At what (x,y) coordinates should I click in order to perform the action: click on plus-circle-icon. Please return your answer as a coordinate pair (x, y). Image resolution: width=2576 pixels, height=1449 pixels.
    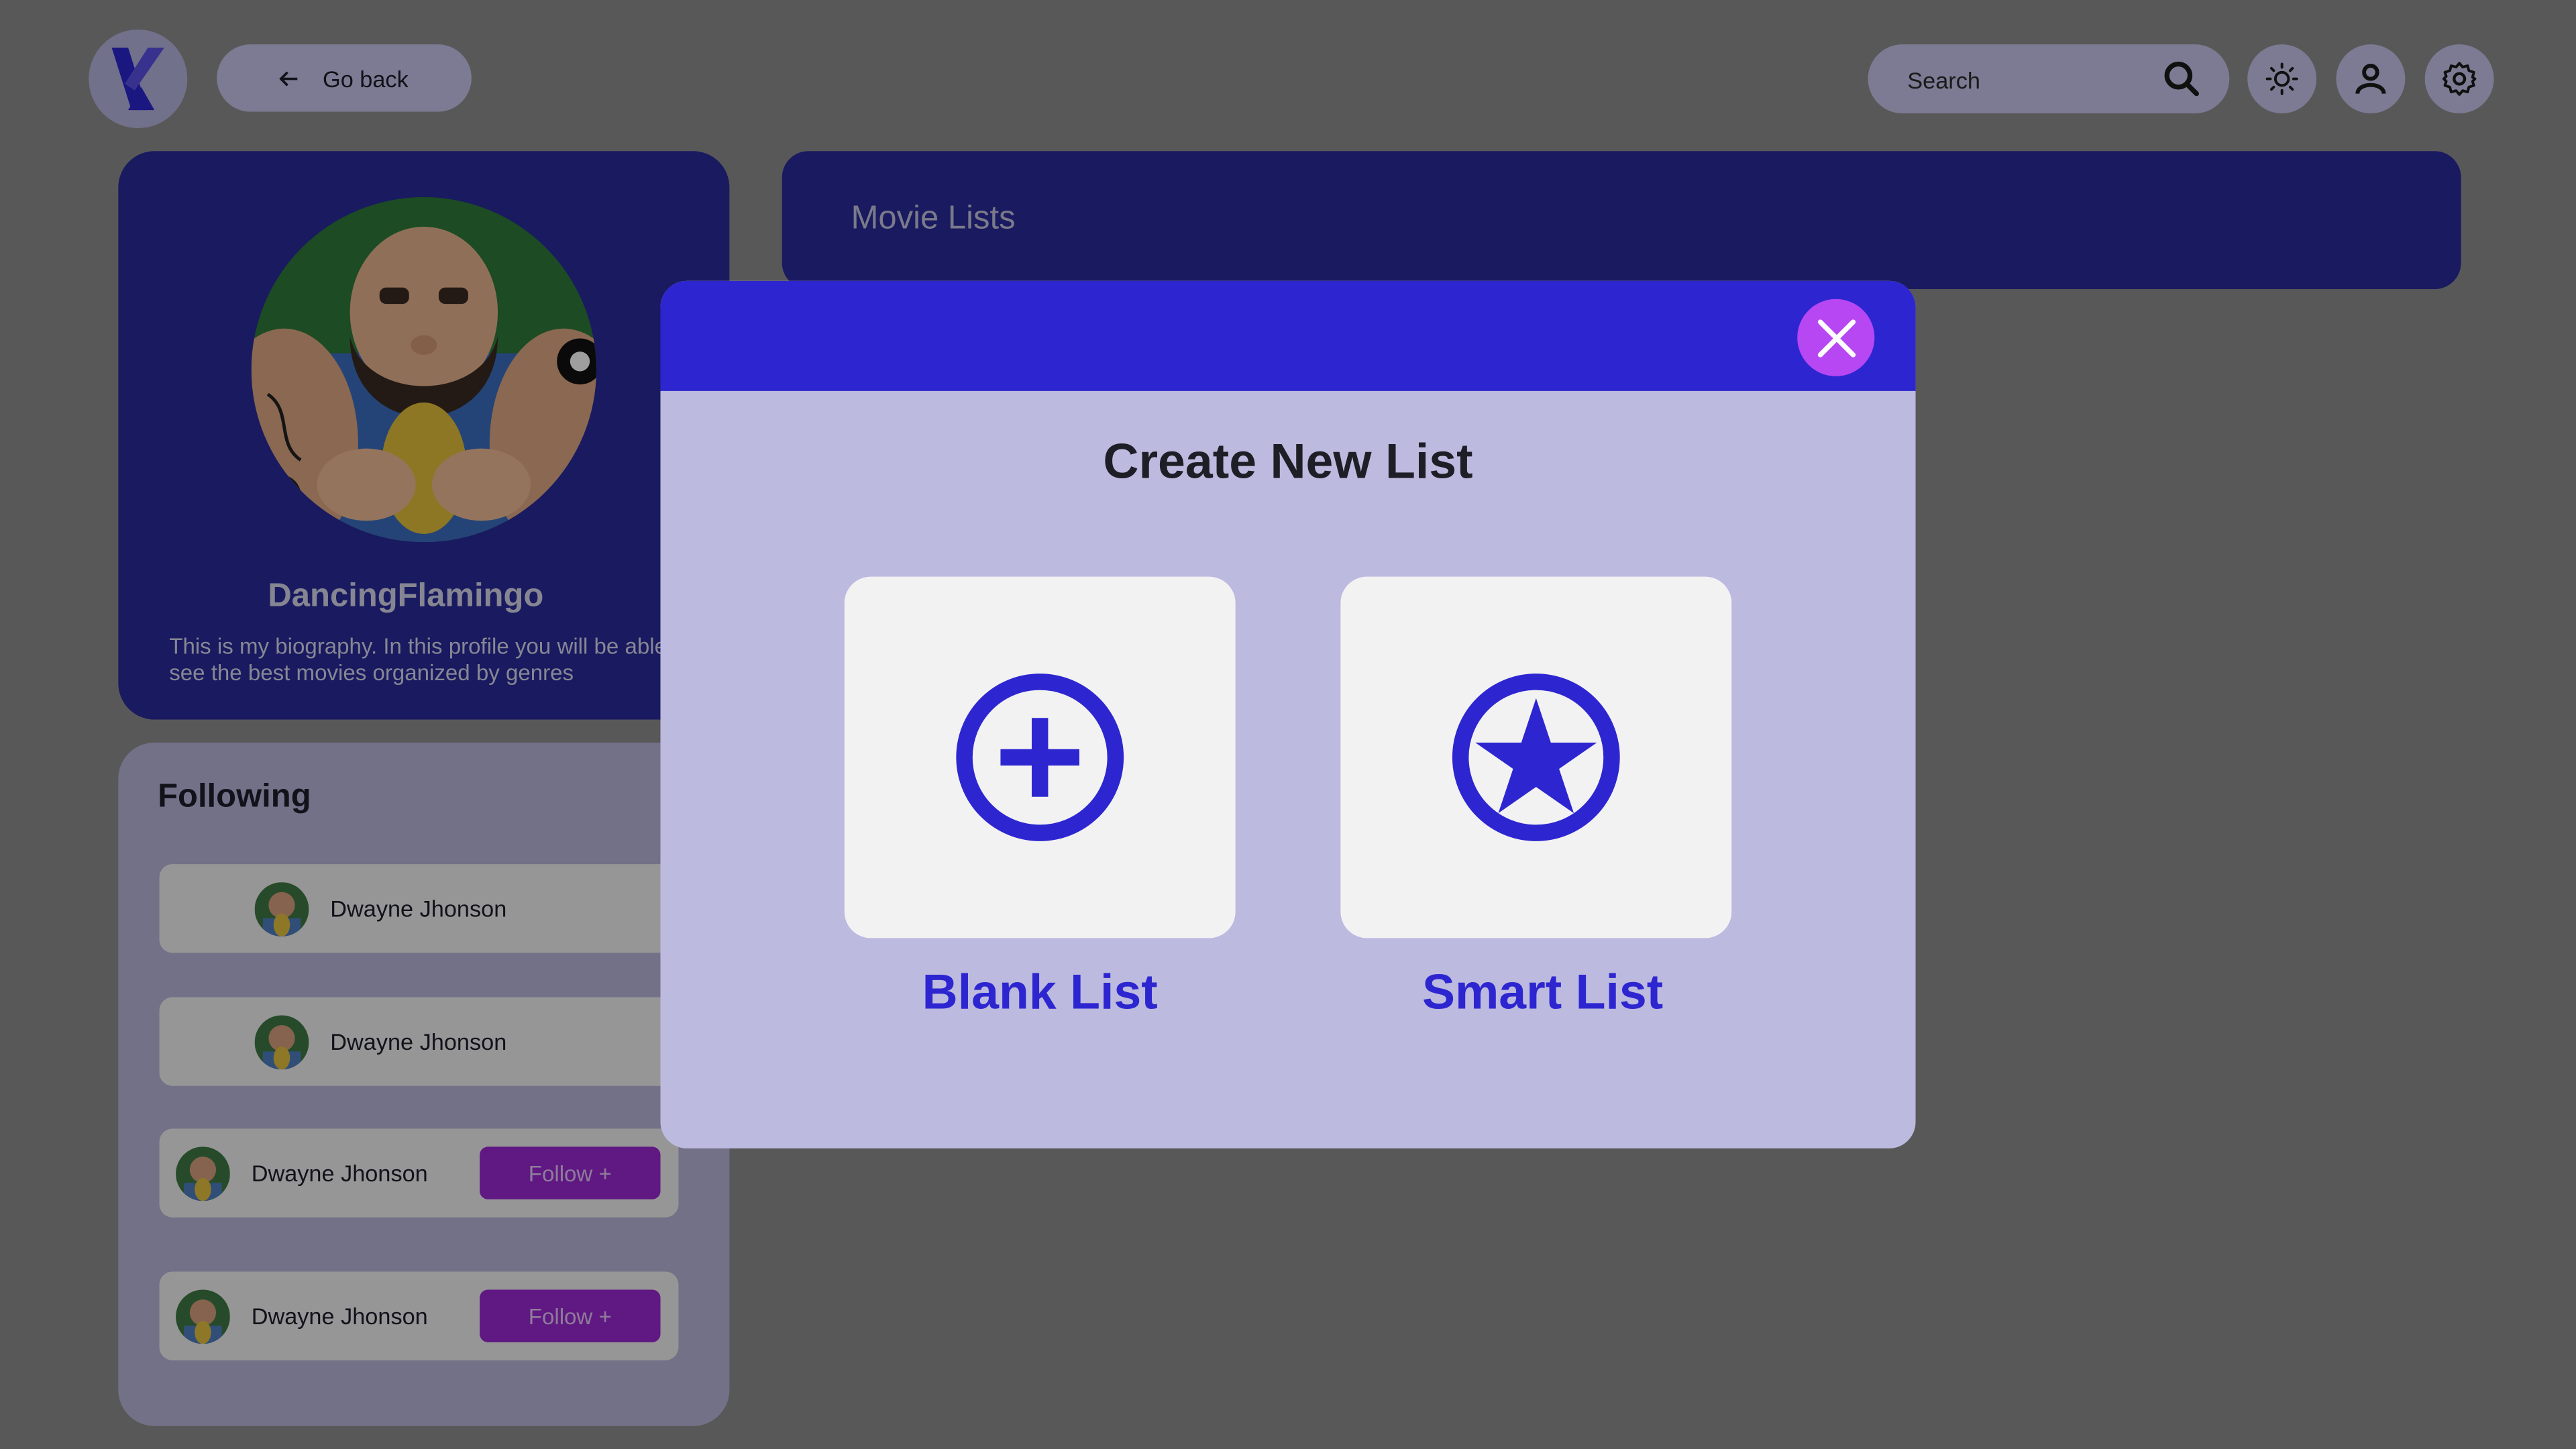
    Looking at the image, I should click on (1040, 757).